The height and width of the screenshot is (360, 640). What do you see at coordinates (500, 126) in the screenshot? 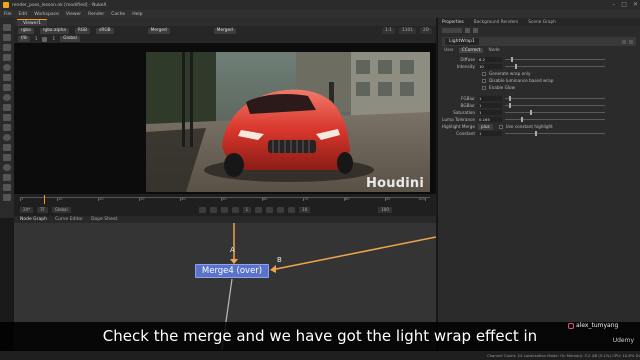
I see `use-constant-checkbox` at bounding box center [500, 126].